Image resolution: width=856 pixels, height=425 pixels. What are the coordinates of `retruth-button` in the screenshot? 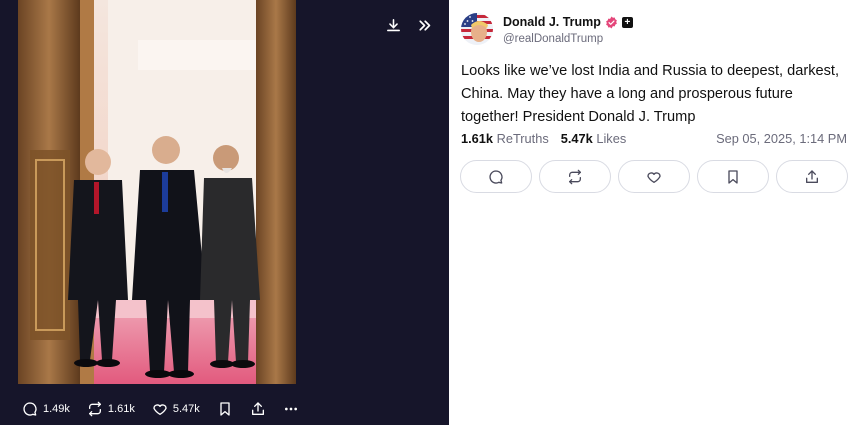 It's located at (575, 176).